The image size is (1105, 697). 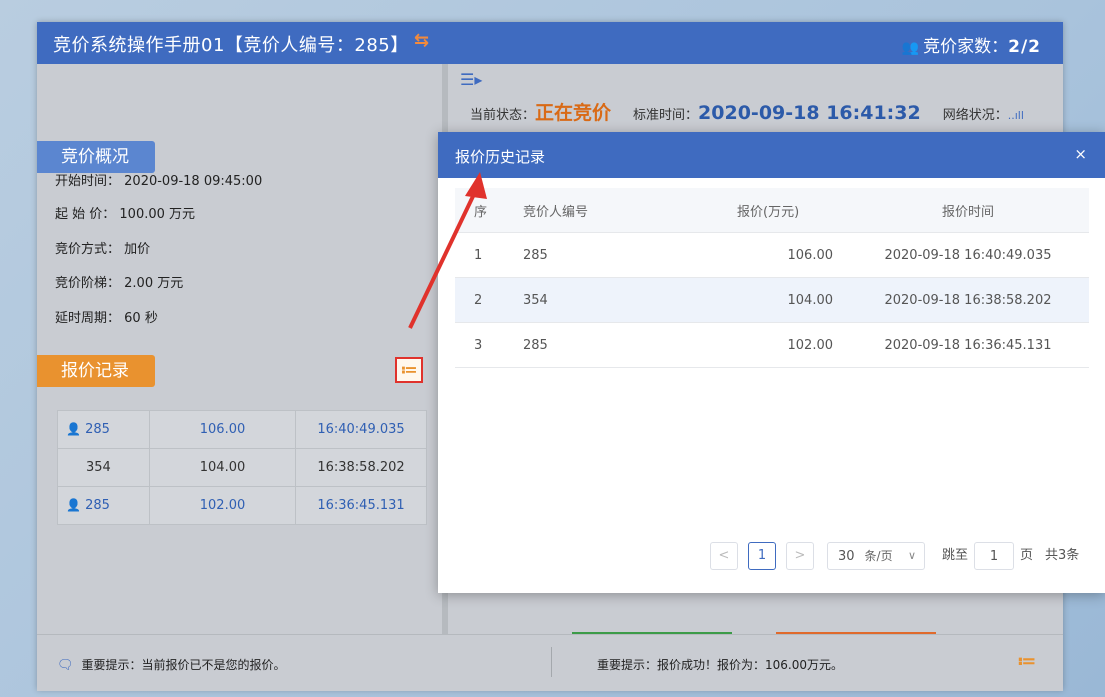 I want to click on right-notice: 重要提示：报价成功！报价为：106.00万元。, so click(x=720, y=665).